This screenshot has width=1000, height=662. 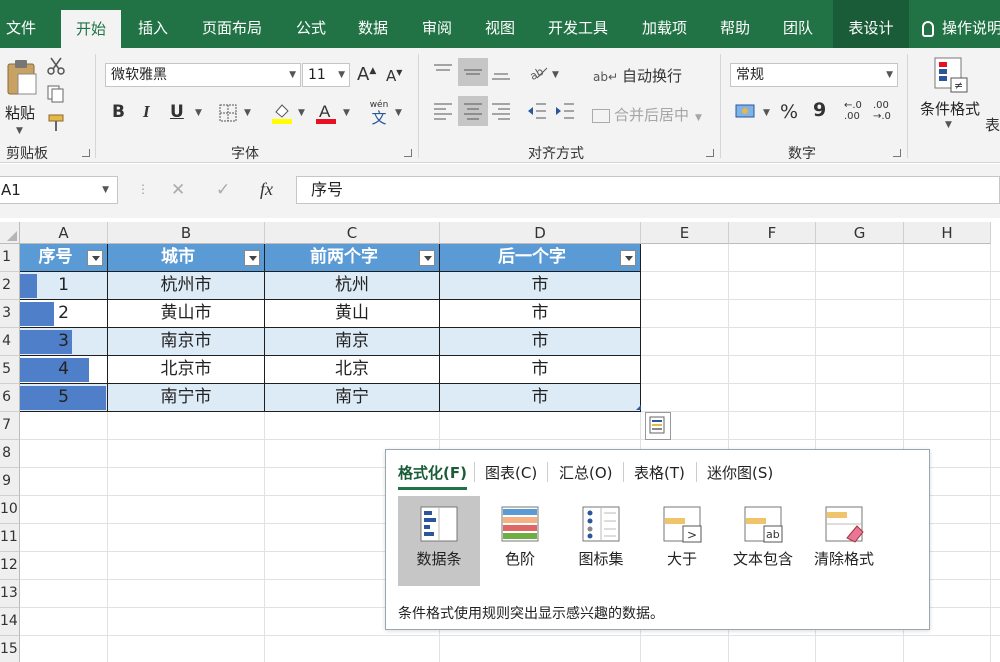 What do you see at coordinates (10, 233) in the screenshot?
I see `select-all-corner` at bounding box center [10, 233].